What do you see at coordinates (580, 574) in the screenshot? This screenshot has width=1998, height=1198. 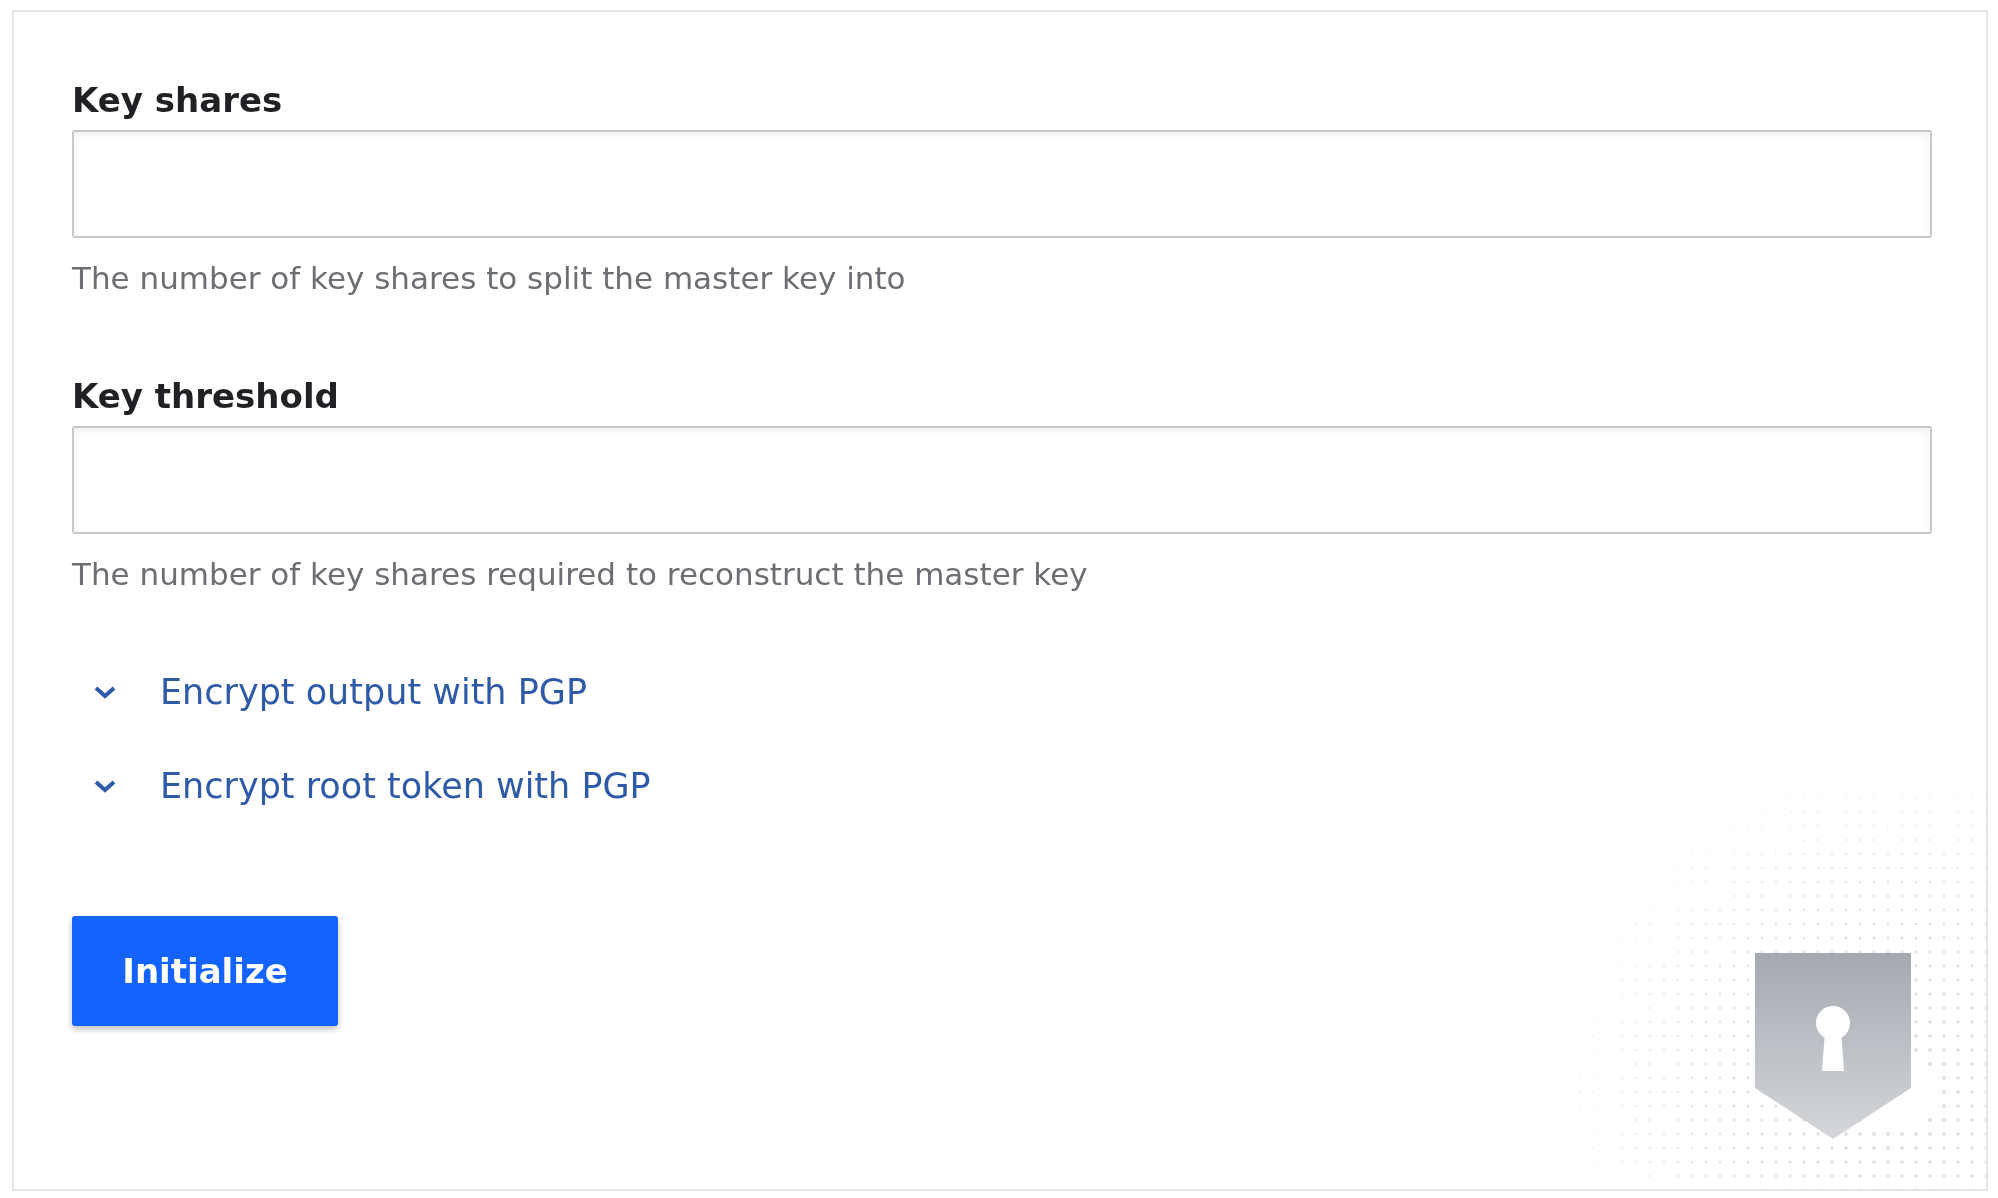 I see `help-text: The number of key shares required to reconstruct the master key` at bounding box center [580, 574].